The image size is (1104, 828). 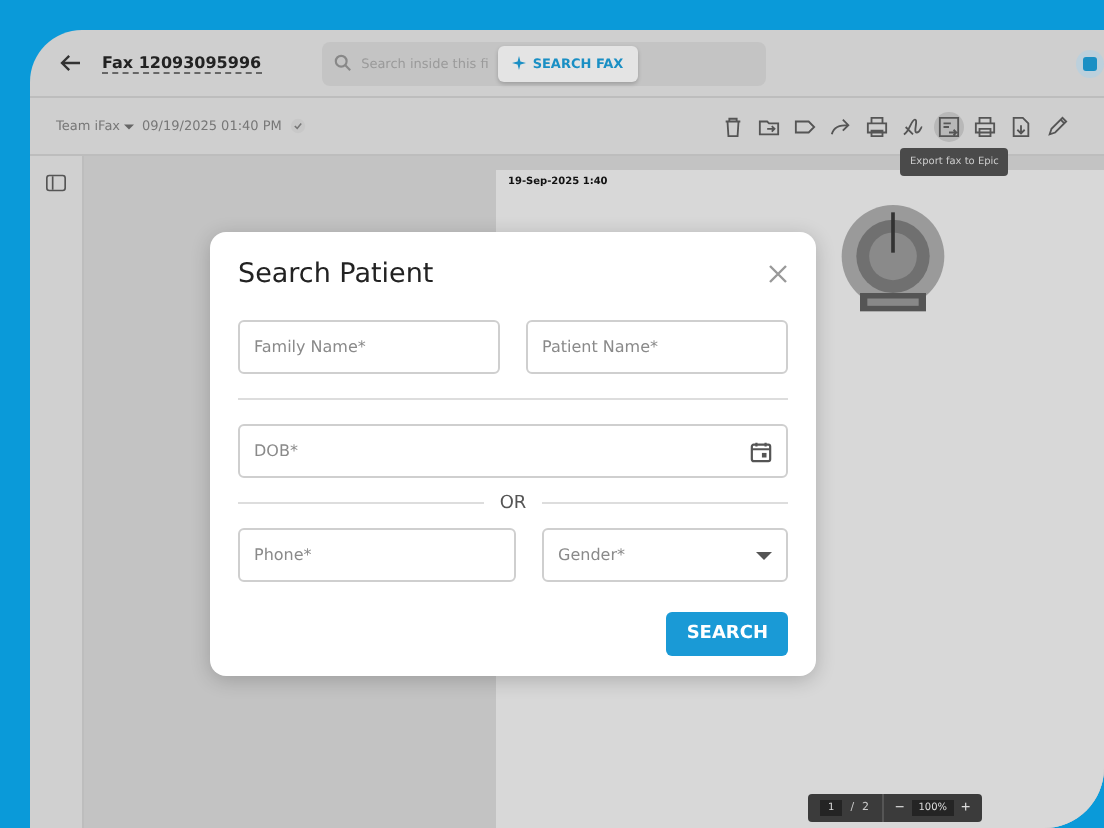 What do you see at coordinates (297, 126) in the screenshot?
I see `verified-icon` at bounding box center [297, 126].